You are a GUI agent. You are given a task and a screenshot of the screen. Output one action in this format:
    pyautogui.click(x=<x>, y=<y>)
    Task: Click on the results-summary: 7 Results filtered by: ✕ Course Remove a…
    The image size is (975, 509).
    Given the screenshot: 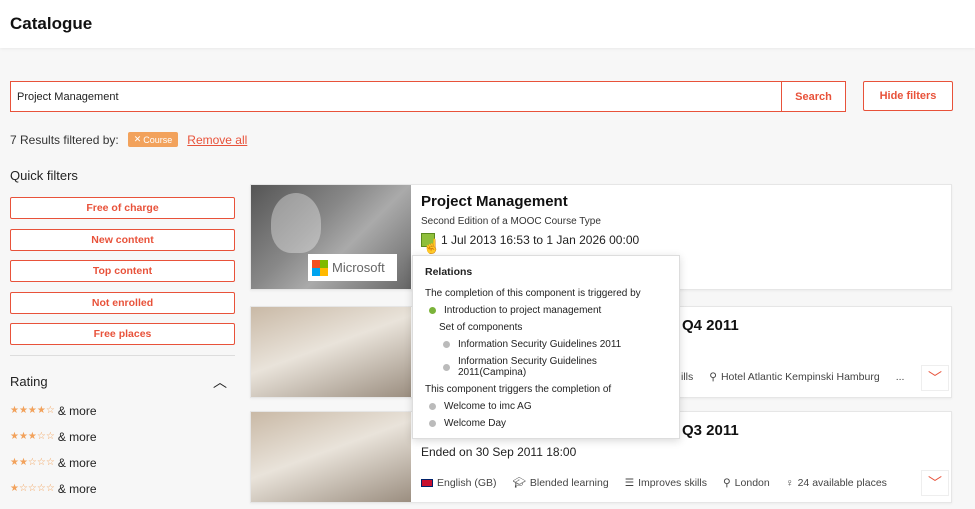 What is the action you would take?
    pyautogui.click(x=128, y=139)
    